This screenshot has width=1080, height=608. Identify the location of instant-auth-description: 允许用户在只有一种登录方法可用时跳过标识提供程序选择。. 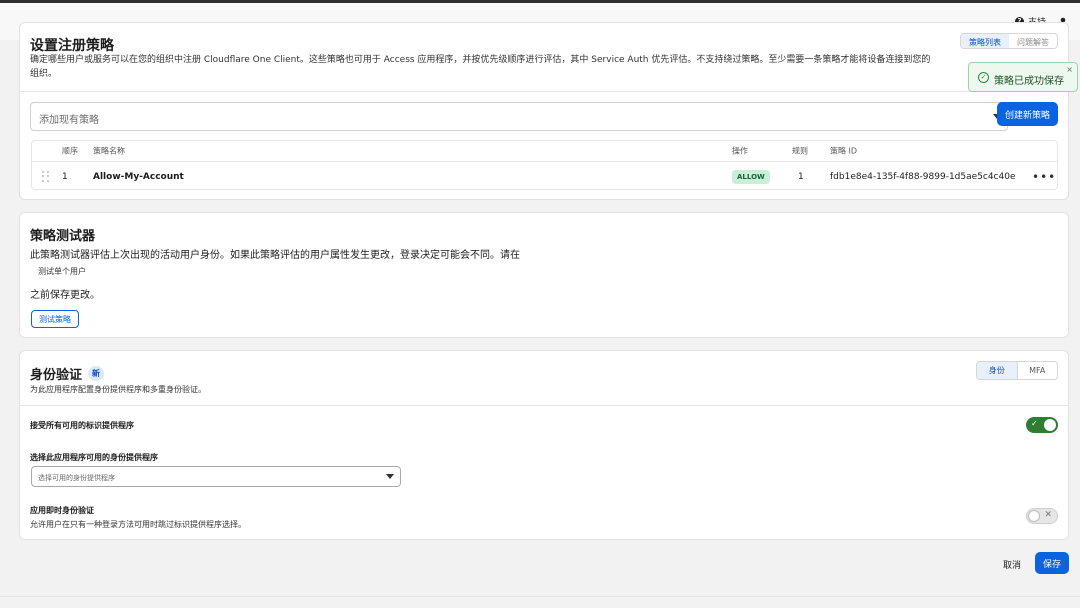
(138, 524).